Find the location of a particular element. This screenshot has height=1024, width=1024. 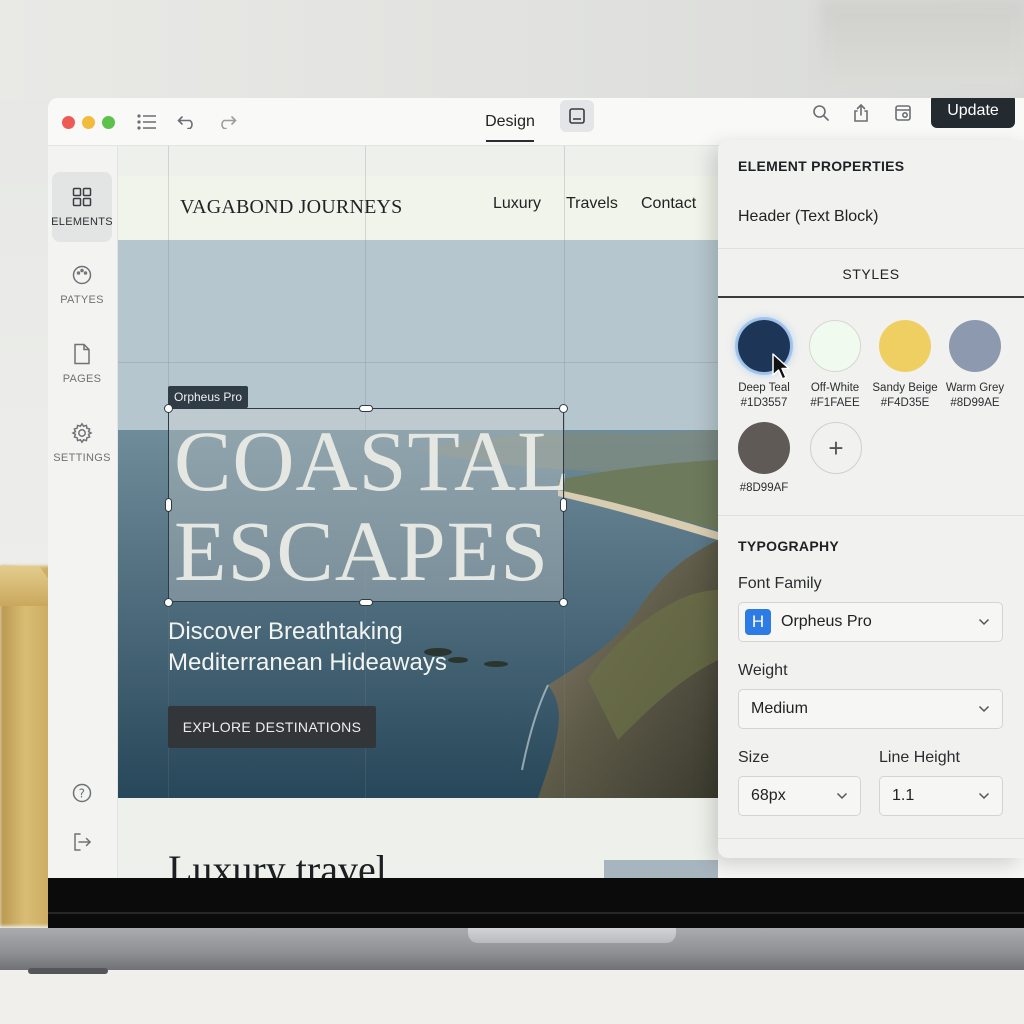

sidebar-item-pages: PAGES is located at coordinates (82, 364).